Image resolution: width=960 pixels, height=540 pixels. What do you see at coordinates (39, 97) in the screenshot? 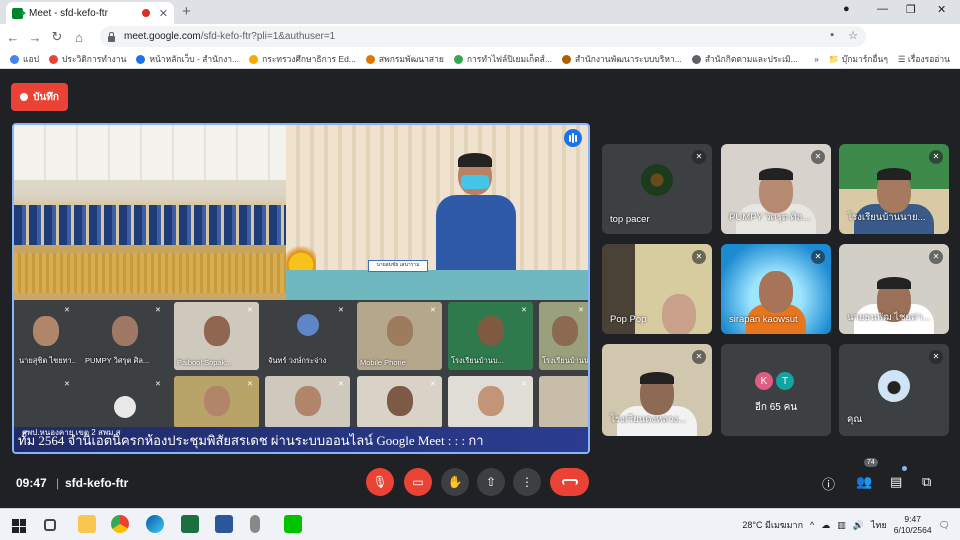
I see `recording-button: บันทึก` at bounding box center [39, 97].